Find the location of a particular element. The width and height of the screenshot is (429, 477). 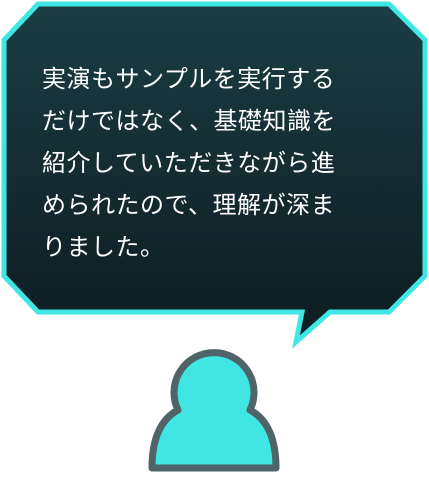

person-silhouette-icon is located at coordinates (214, 410).